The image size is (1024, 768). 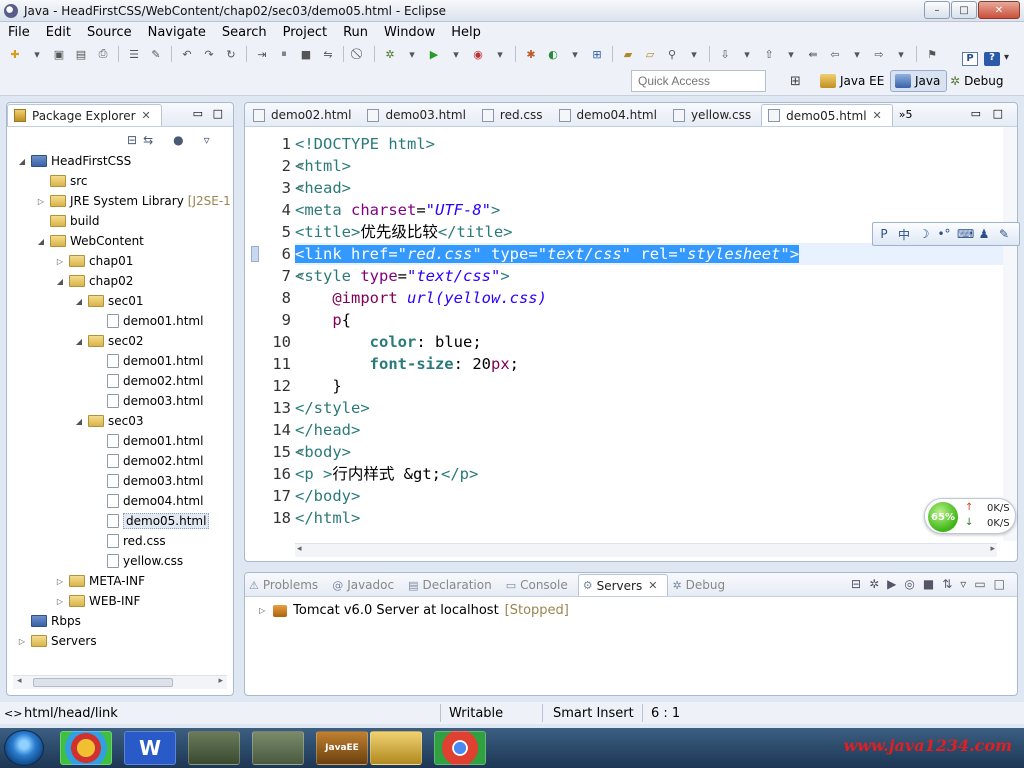 I want to click on previous-annotation-icon: ⇧, so click(x=769, y=54).